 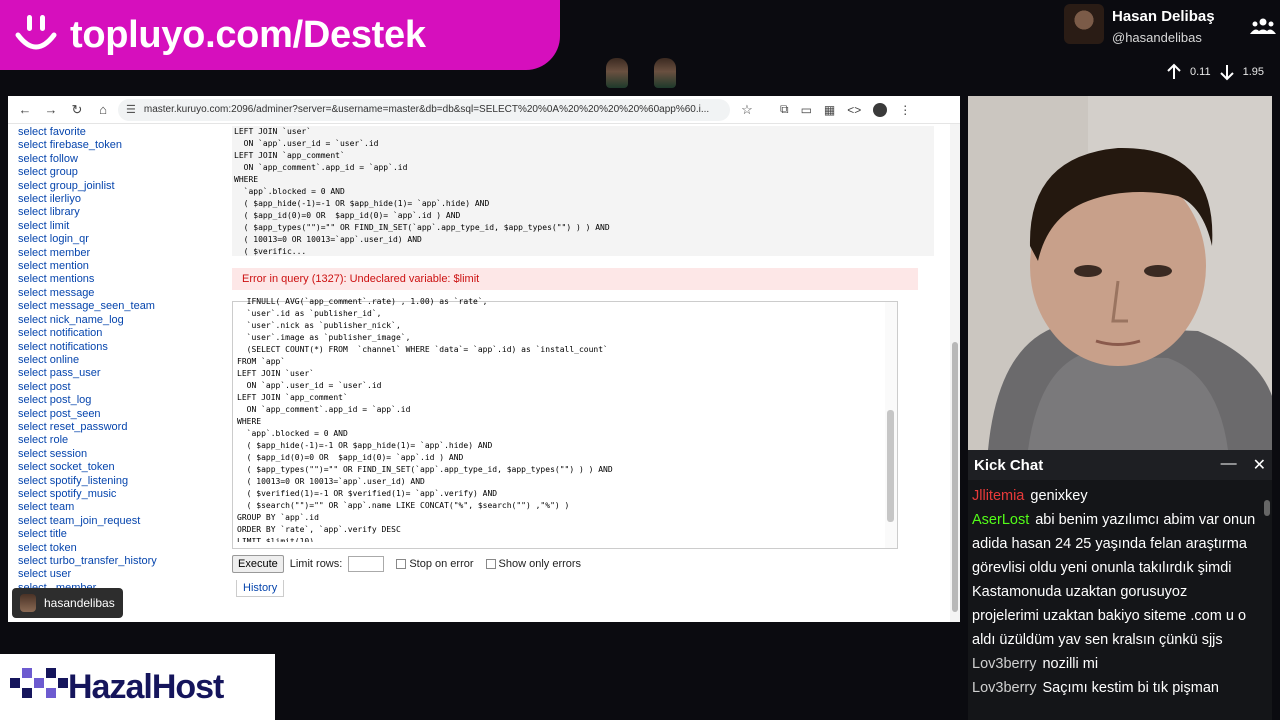 I want to click on webcam-person-image, so click(x=1120, y=273).